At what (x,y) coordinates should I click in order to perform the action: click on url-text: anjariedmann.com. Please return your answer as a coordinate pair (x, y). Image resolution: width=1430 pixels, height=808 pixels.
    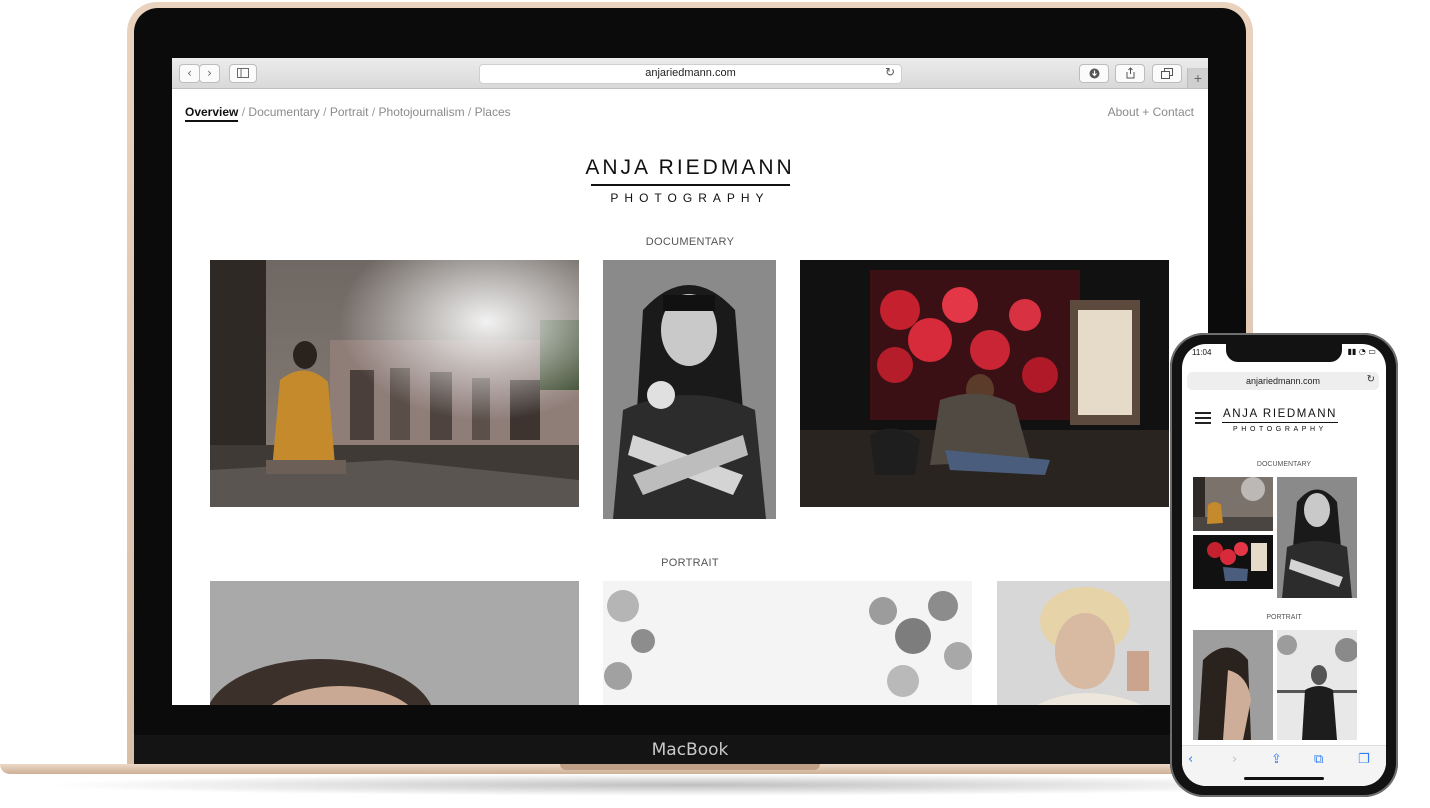
    Looking at the image, I should click on (690, 73).